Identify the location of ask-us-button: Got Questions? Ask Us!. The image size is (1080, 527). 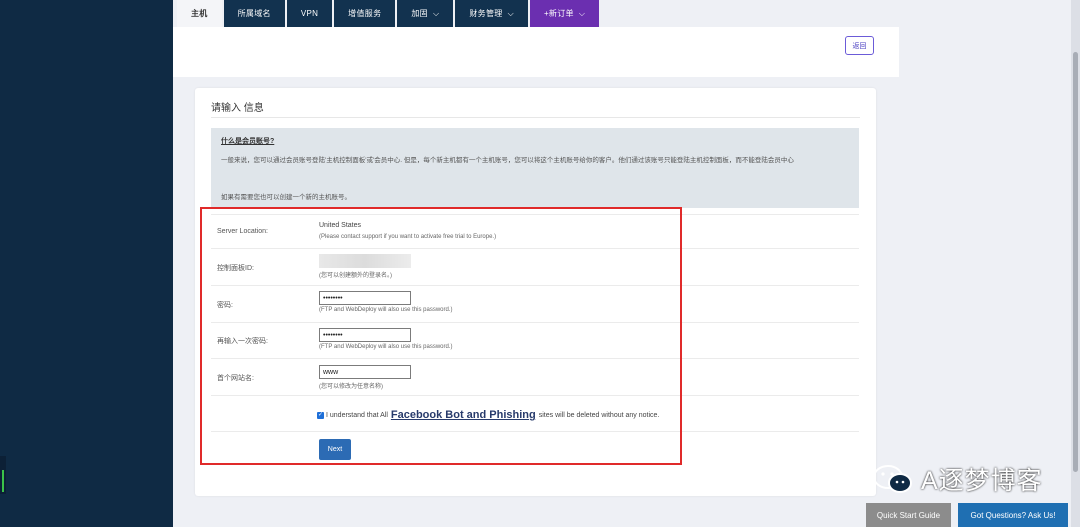
(1013, 515).